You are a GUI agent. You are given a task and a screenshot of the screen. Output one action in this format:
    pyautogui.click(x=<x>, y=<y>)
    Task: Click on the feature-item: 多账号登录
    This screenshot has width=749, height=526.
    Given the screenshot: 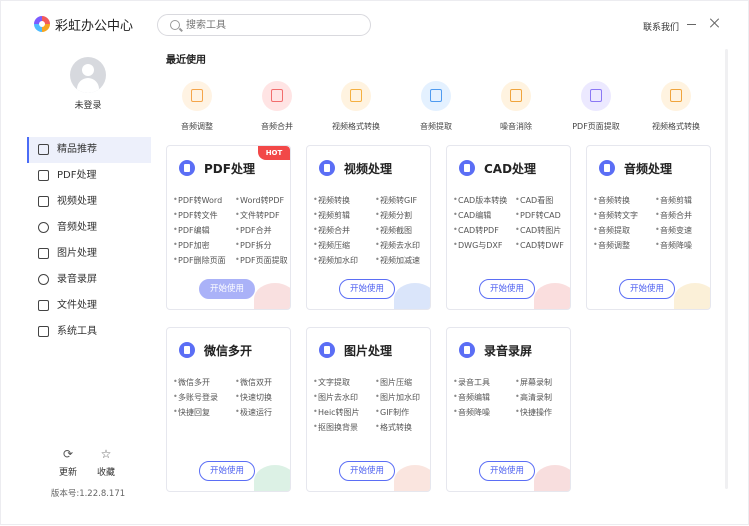 What is the action you would take?
    pyautogui.click(x=195, y=397)
    